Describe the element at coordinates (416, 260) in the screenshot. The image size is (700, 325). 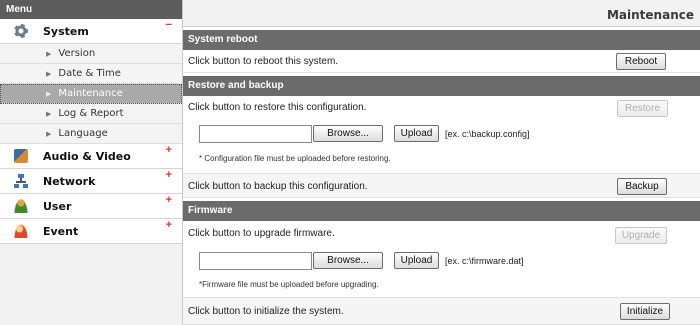
I see `firmware-upload-button: Upload` at that location.